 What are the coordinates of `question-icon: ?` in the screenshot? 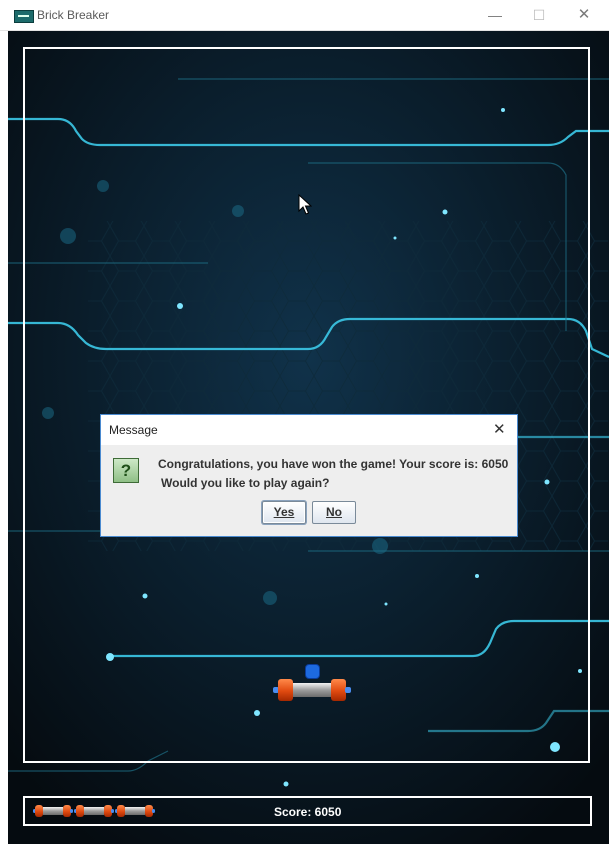 It's located at (126, 470).